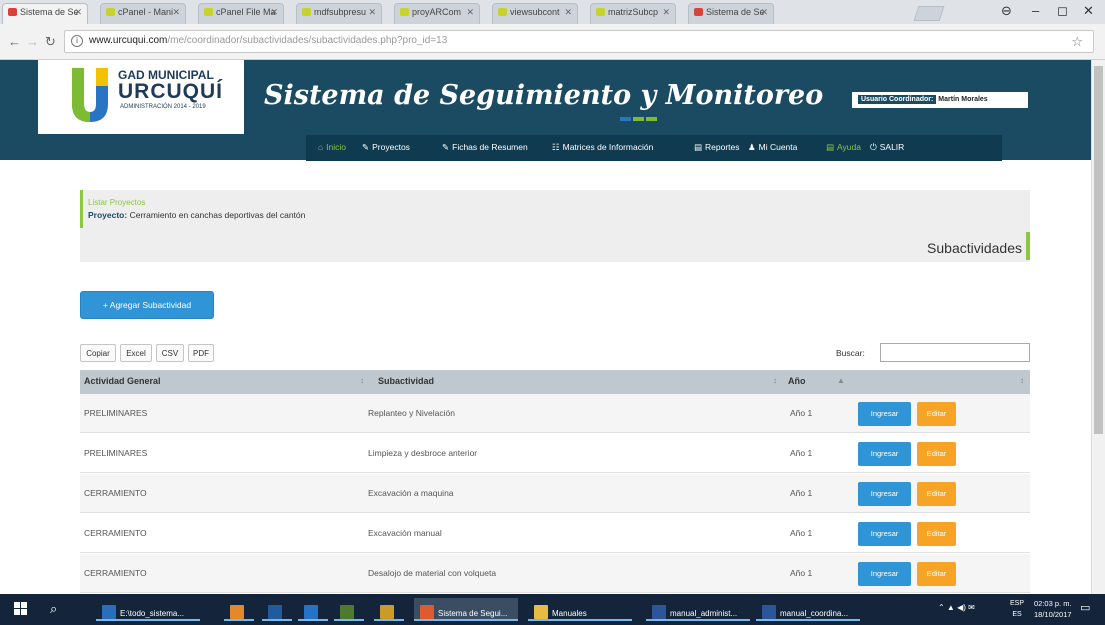  What do you see at coordinates (406, 381) in the screenshot?
I see `column-header-subactividad: Subactividad` at bounding box center [406, 381].